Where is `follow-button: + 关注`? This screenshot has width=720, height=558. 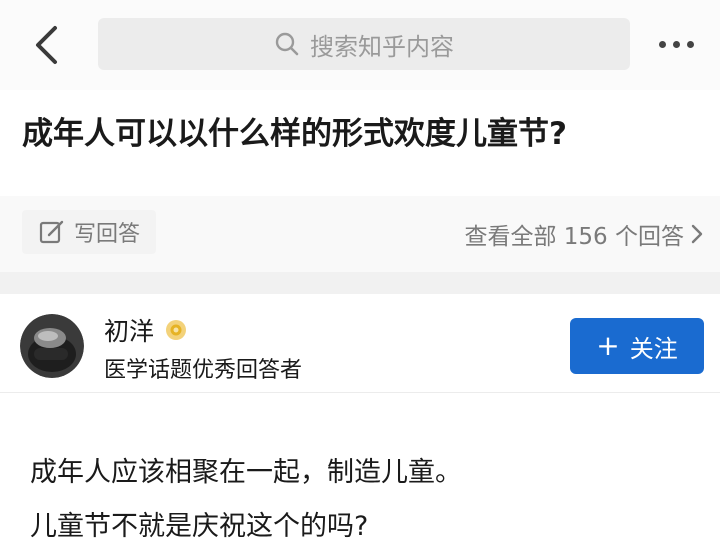
follow-button: + 关注 is located at coordinates (637, 346).